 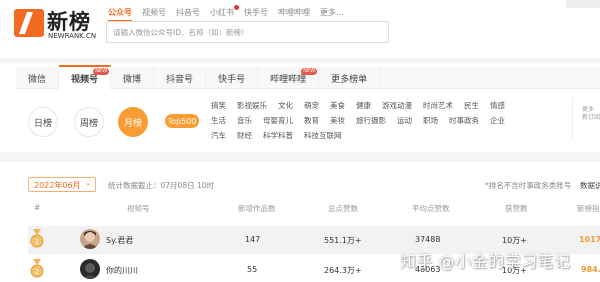 I want to click on top-tab-kuaishou: 快手号, so click(x=256, y=12).